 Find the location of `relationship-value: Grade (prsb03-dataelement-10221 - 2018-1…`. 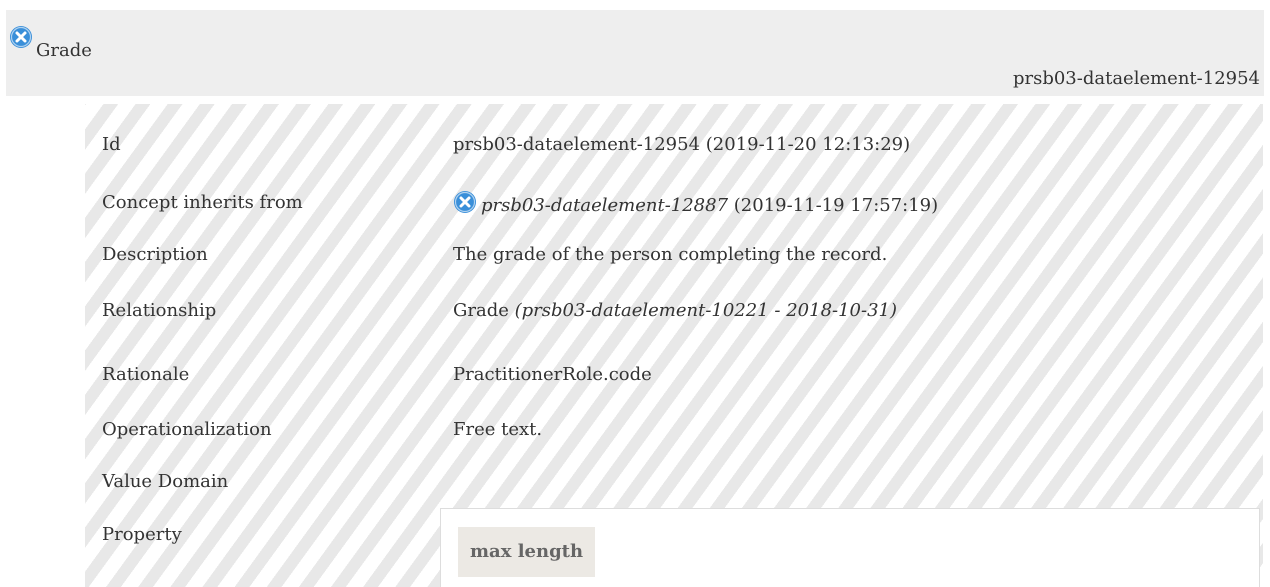

relationship-value: Grade (prsb03-dataelement-10221 - 2018-1… is located at coordinates (675, 310).